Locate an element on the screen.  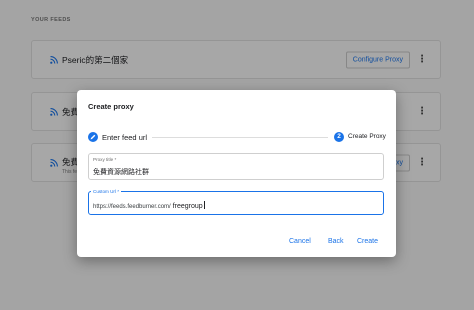
text-caret is located at coordinates (204, 205).